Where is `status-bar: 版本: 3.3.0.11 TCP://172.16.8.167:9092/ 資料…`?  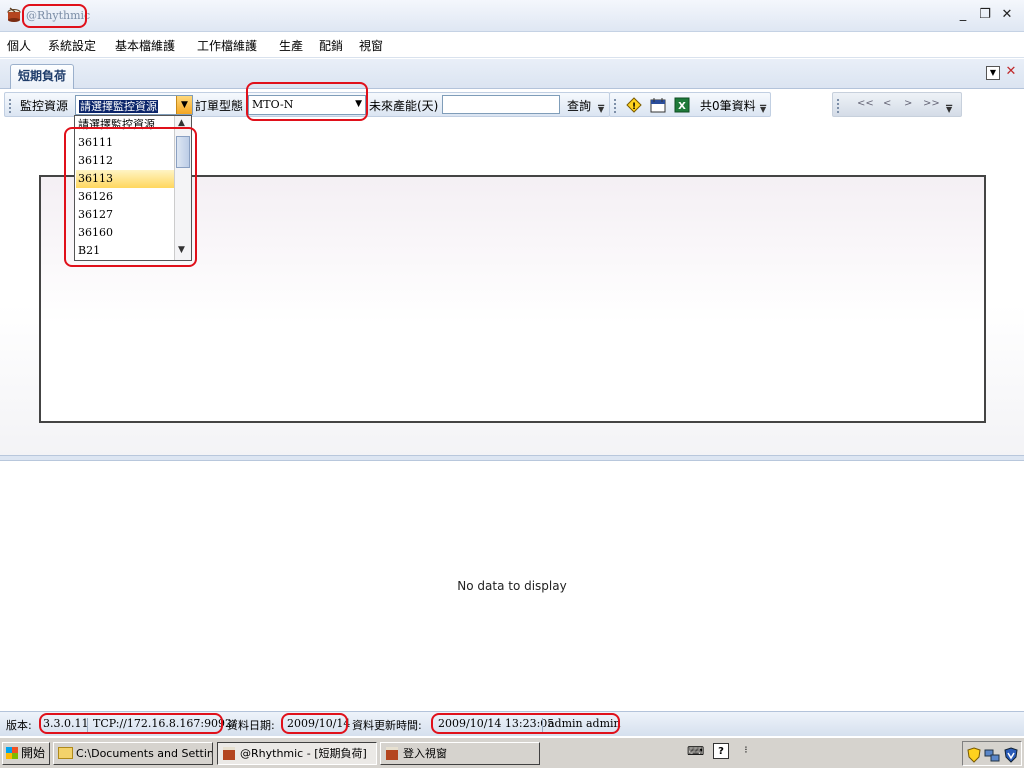 status-bar: 版本: 3.3.0.11 TCP://172.16.8.167:9092/ 資料… is located at coordinates (512, 723).